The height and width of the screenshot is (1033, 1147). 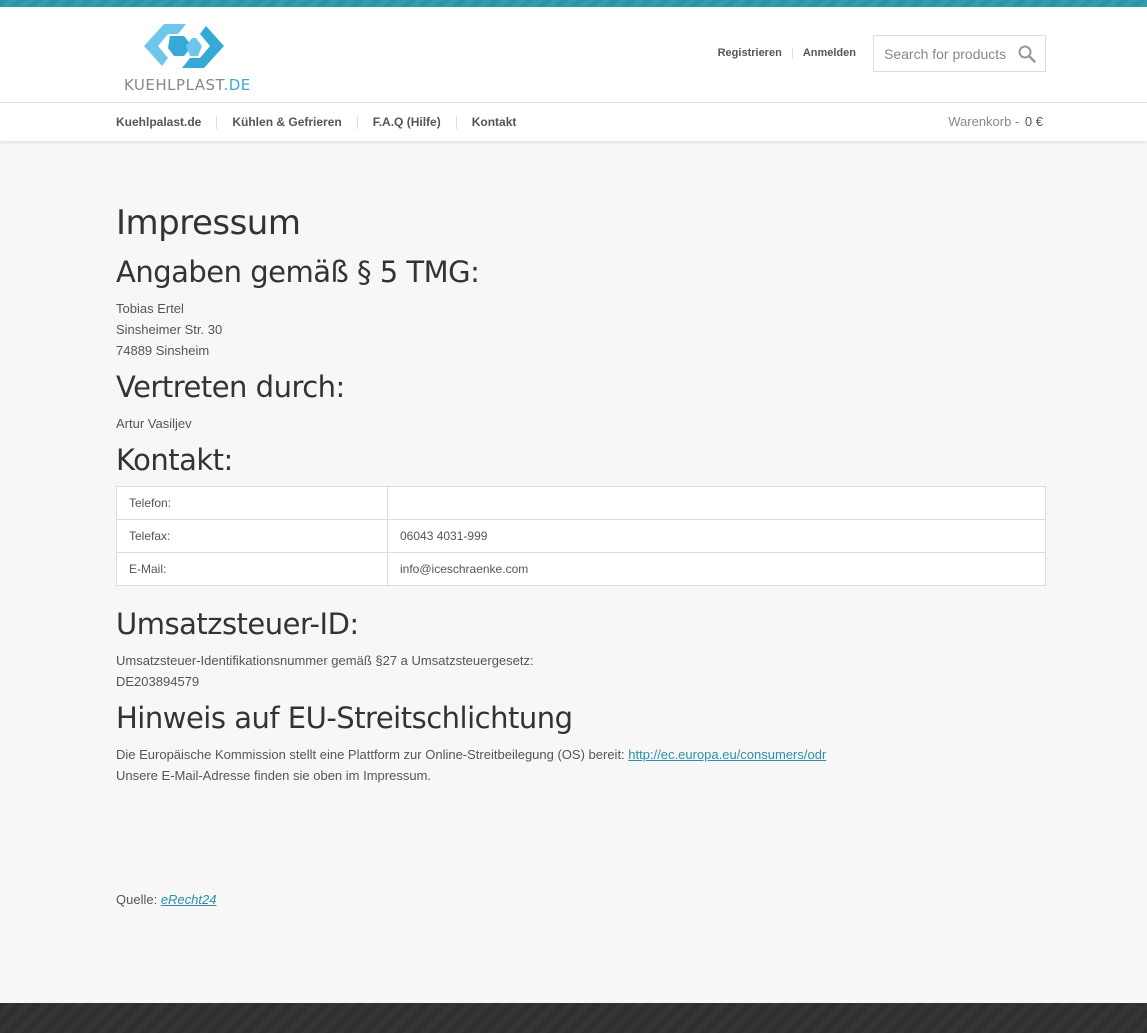 What do you see at coordinates (716, 503) in the screenshot?
I see `contact-value-phone` at bounding box center [716, 503].